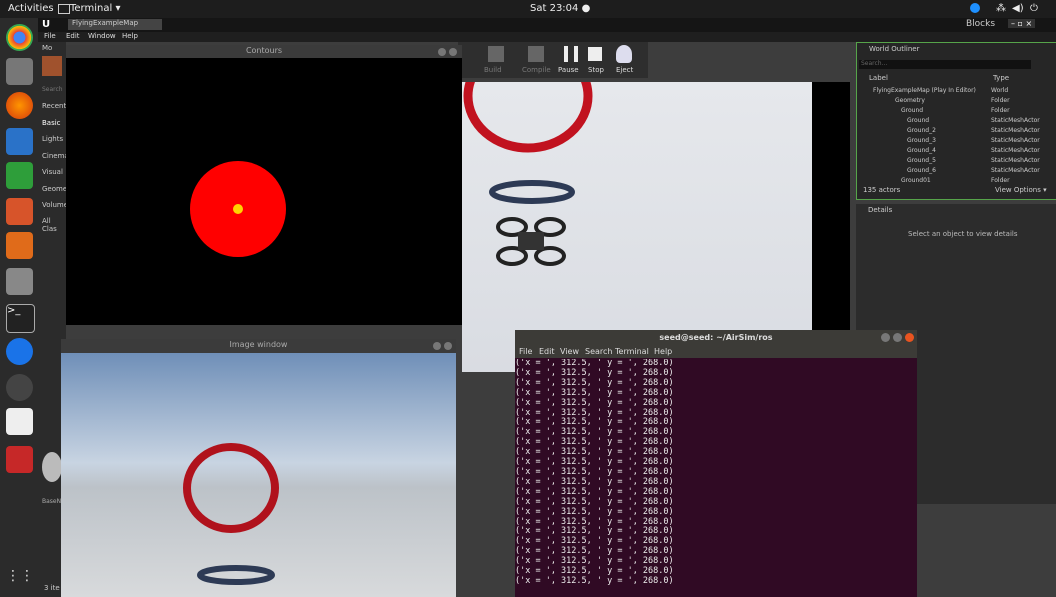 This screenshot has width=1056, height=597. I want to click on teamviewer-tray-icon, so click(975, 8).